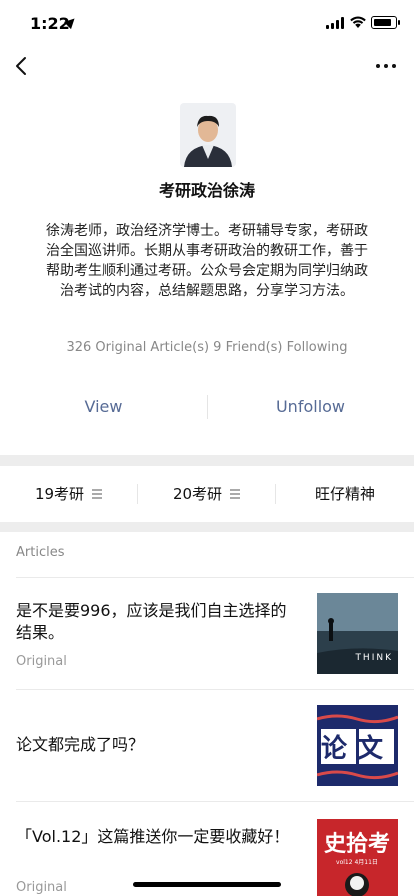 The width and height of the screenshot is (414, 896). I want to click on menu-item-label: 19考研, so click(59, 494).